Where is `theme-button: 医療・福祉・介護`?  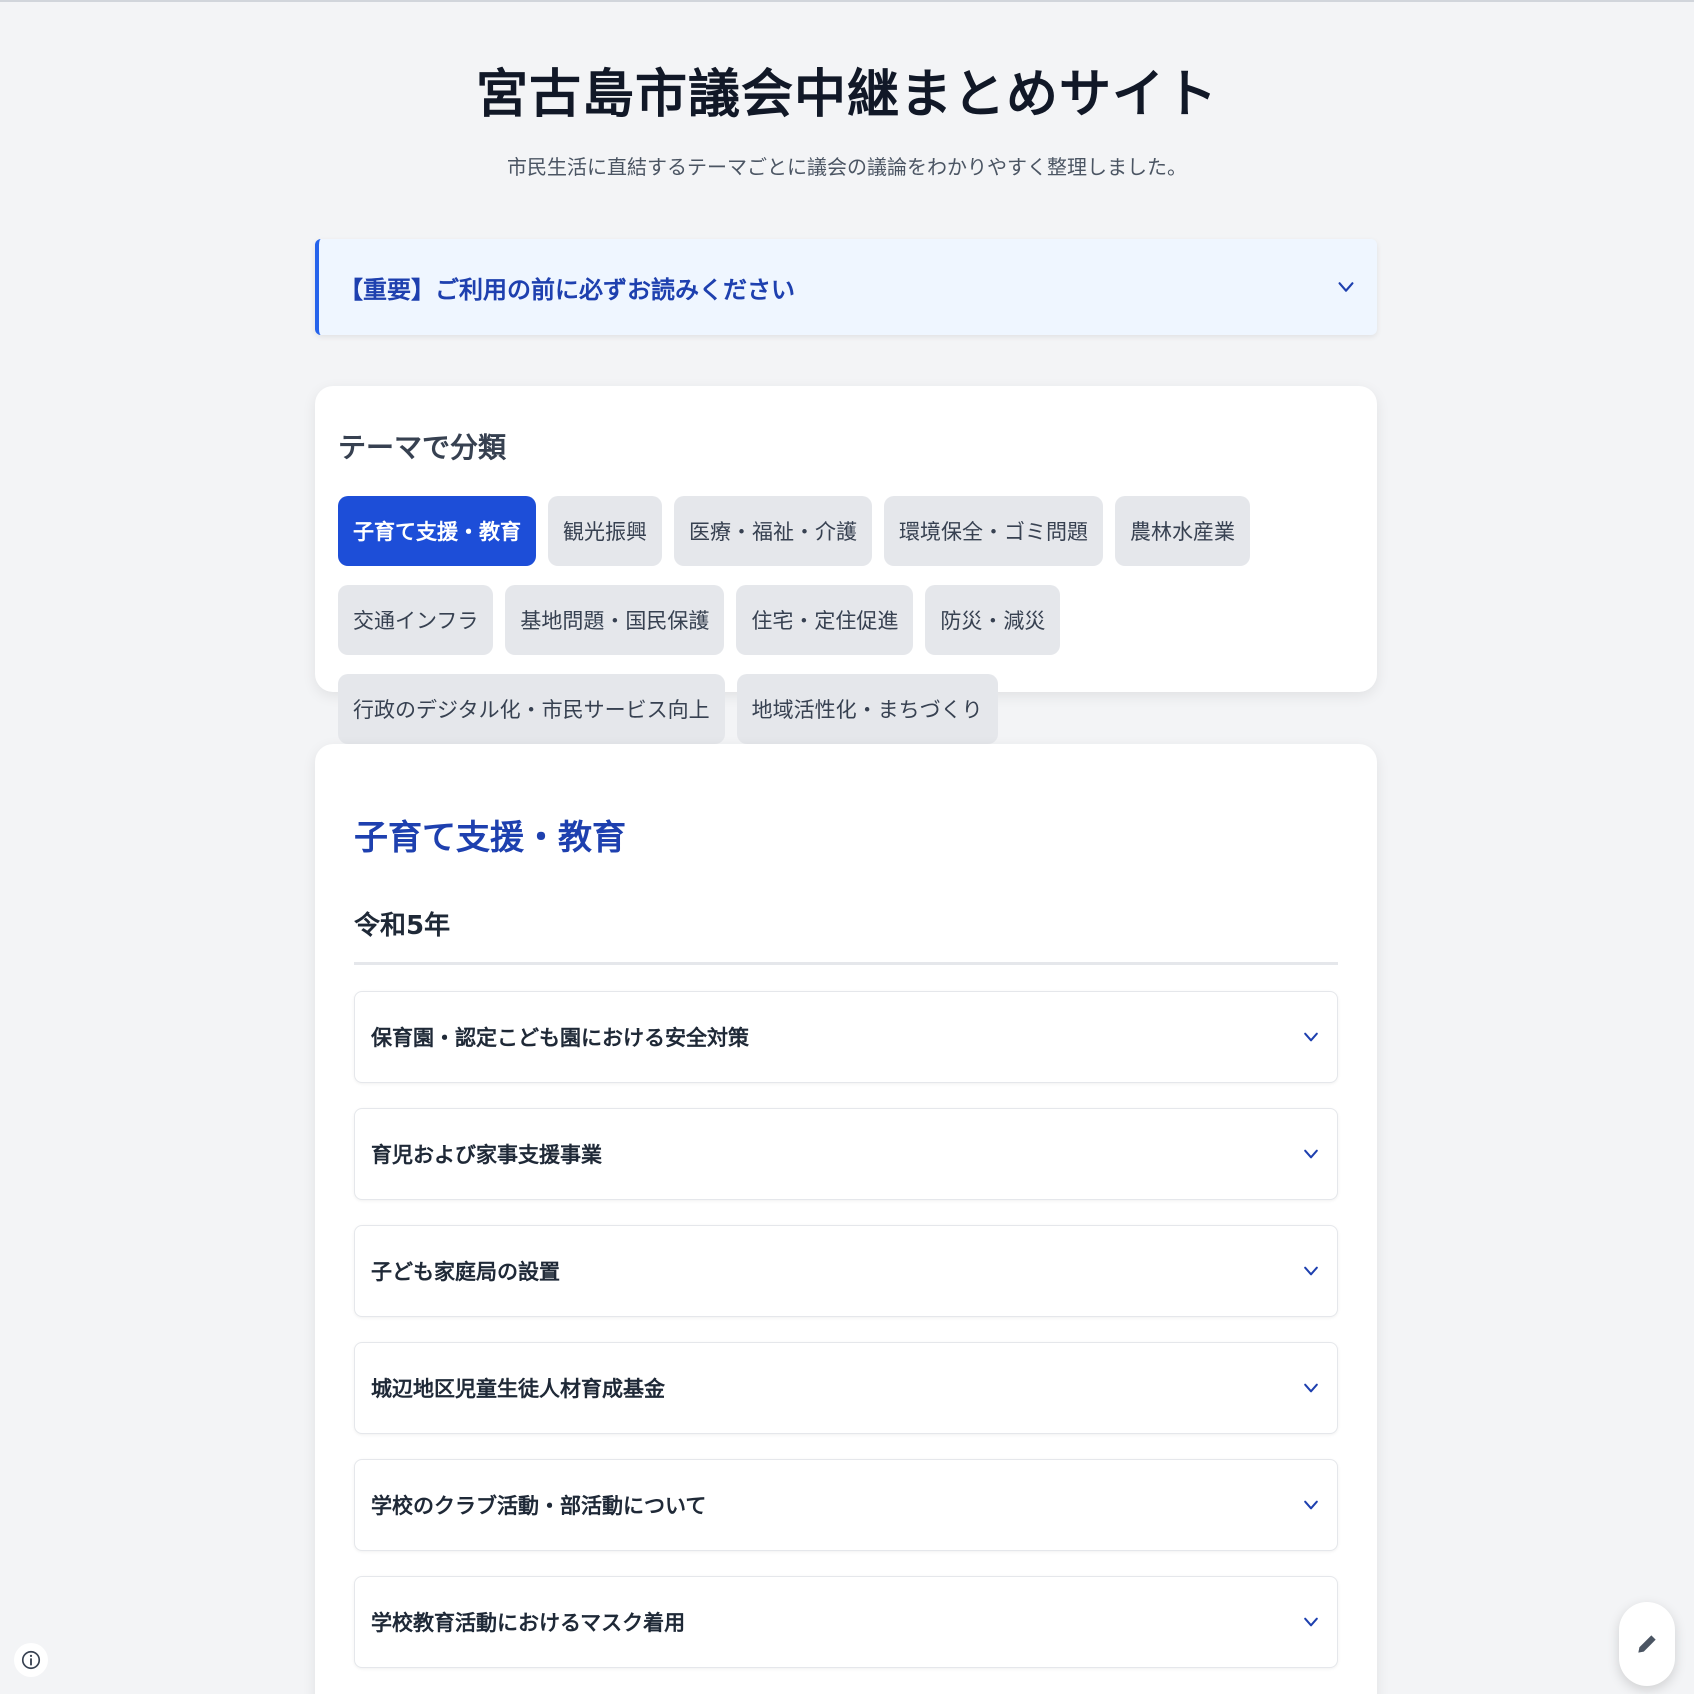
theme-button: 医療・福祉・介護 is located at coordinates (773, 531).